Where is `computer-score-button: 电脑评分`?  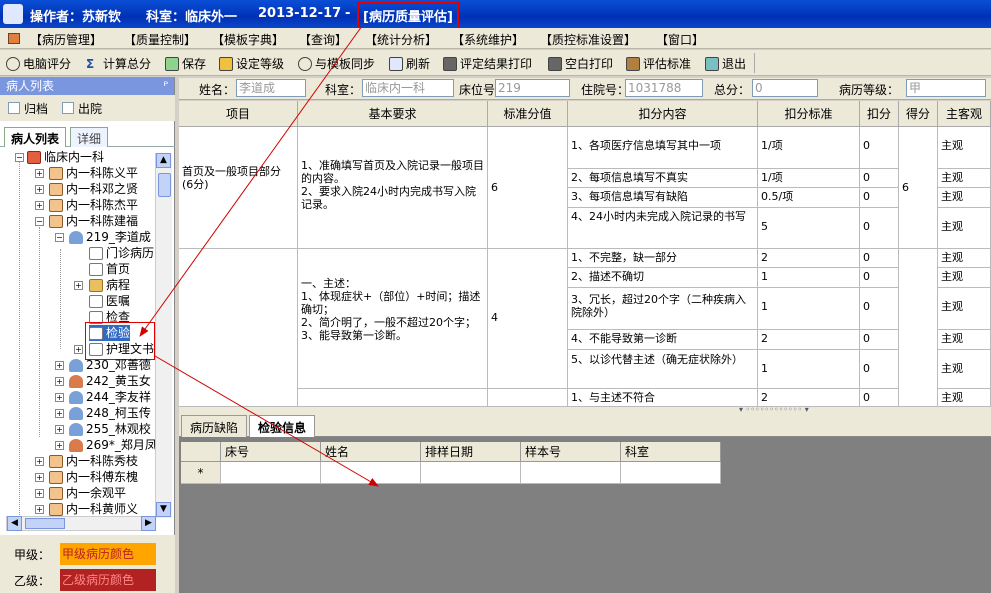 computer-score-button: 电脑评分 is located at coordinates (38, 63).